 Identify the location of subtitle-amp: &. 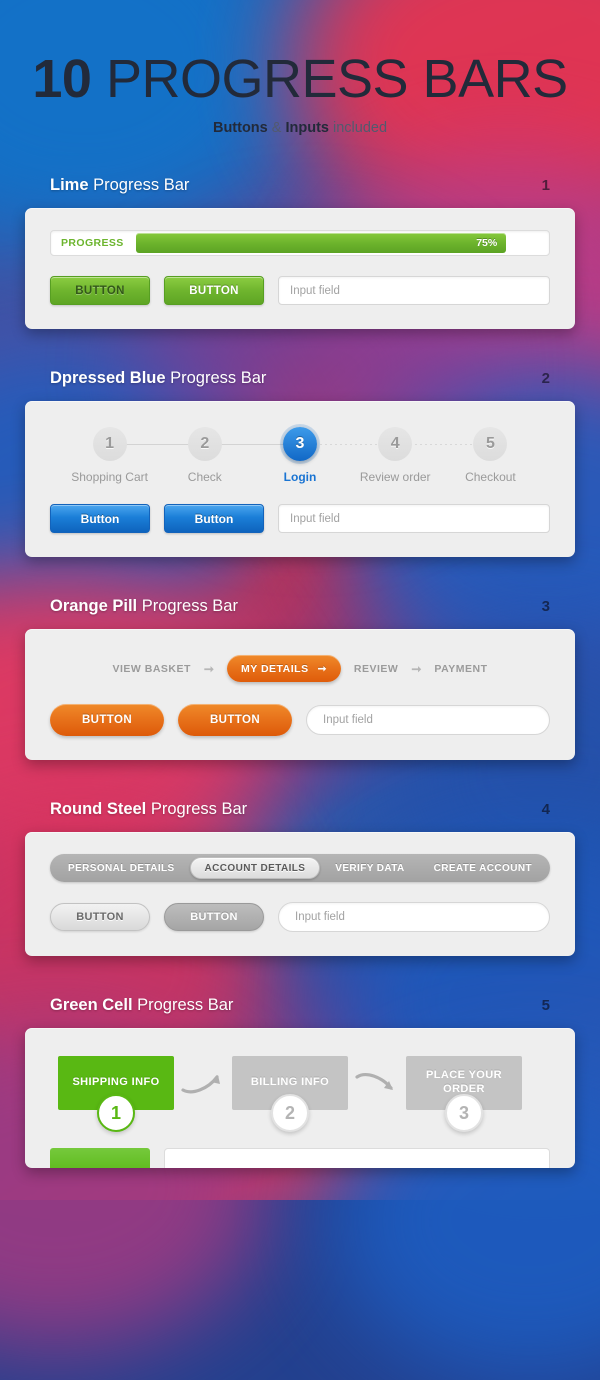
(276, 128).